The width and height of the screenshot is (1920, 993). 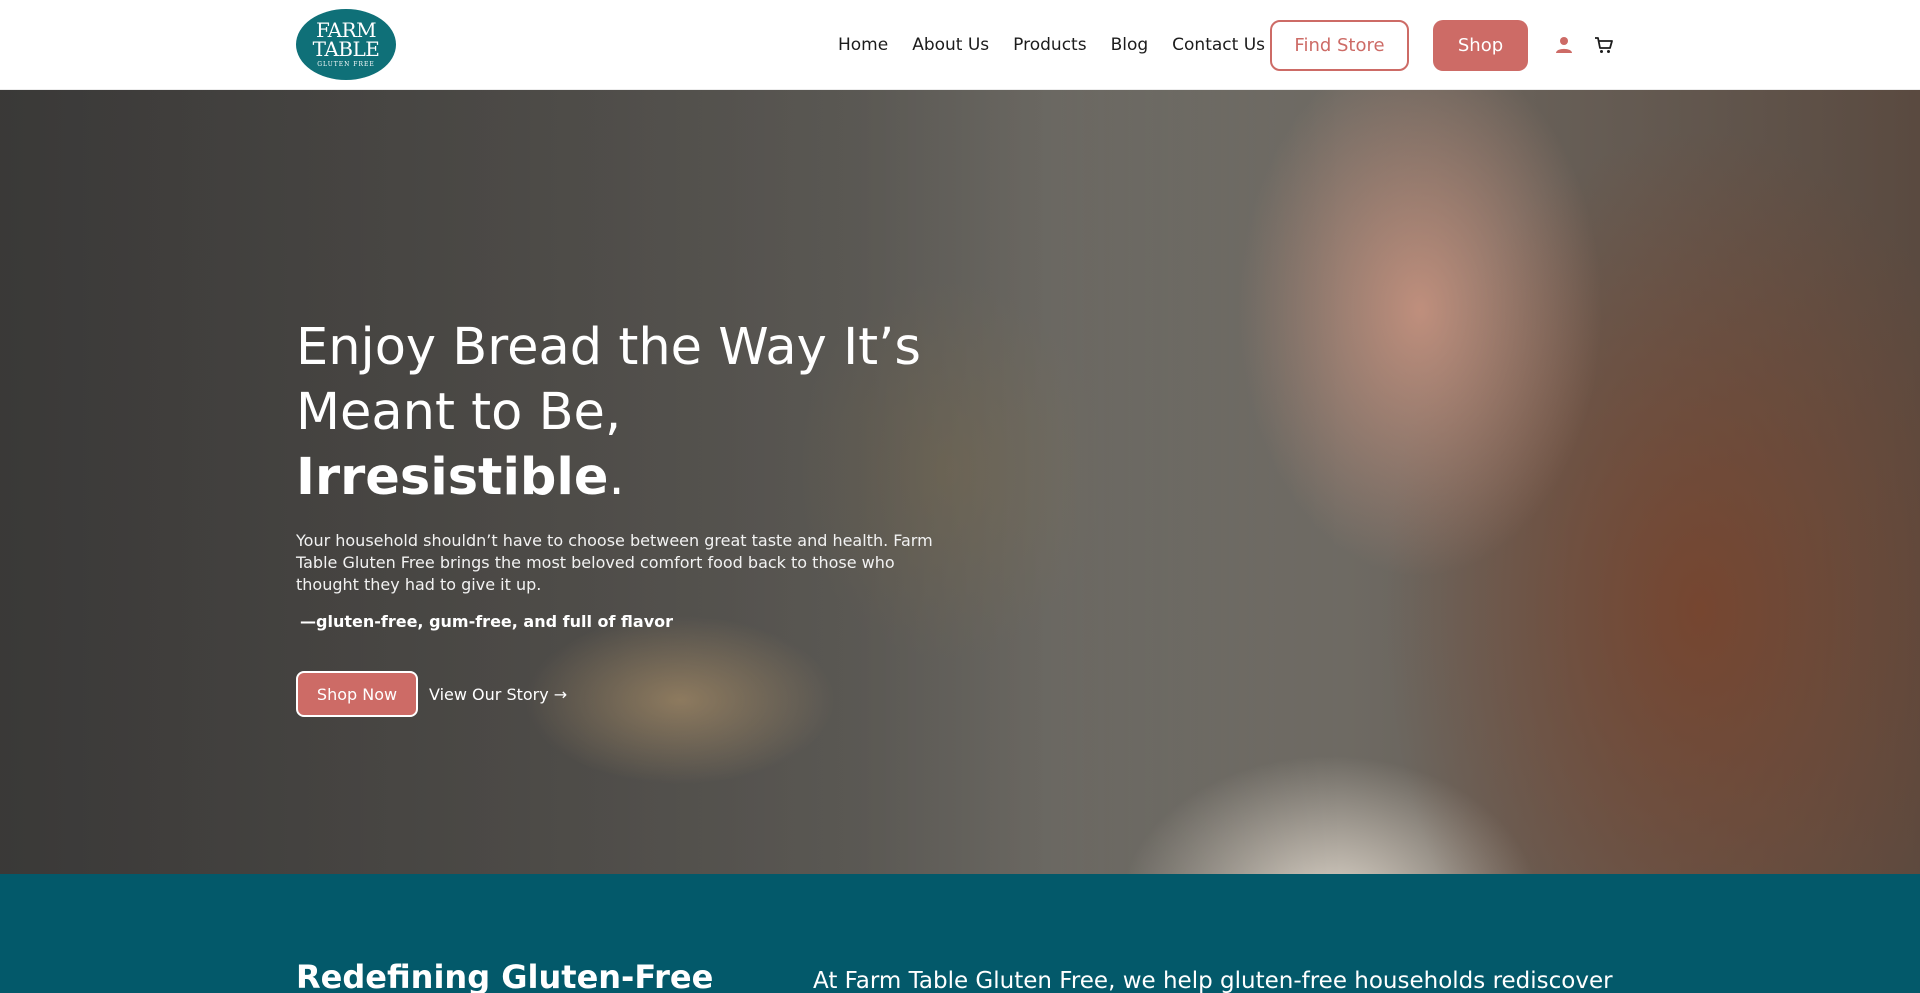 I want to click on hero-title-emphasis: Irresistible, so click(x=452, y=477).